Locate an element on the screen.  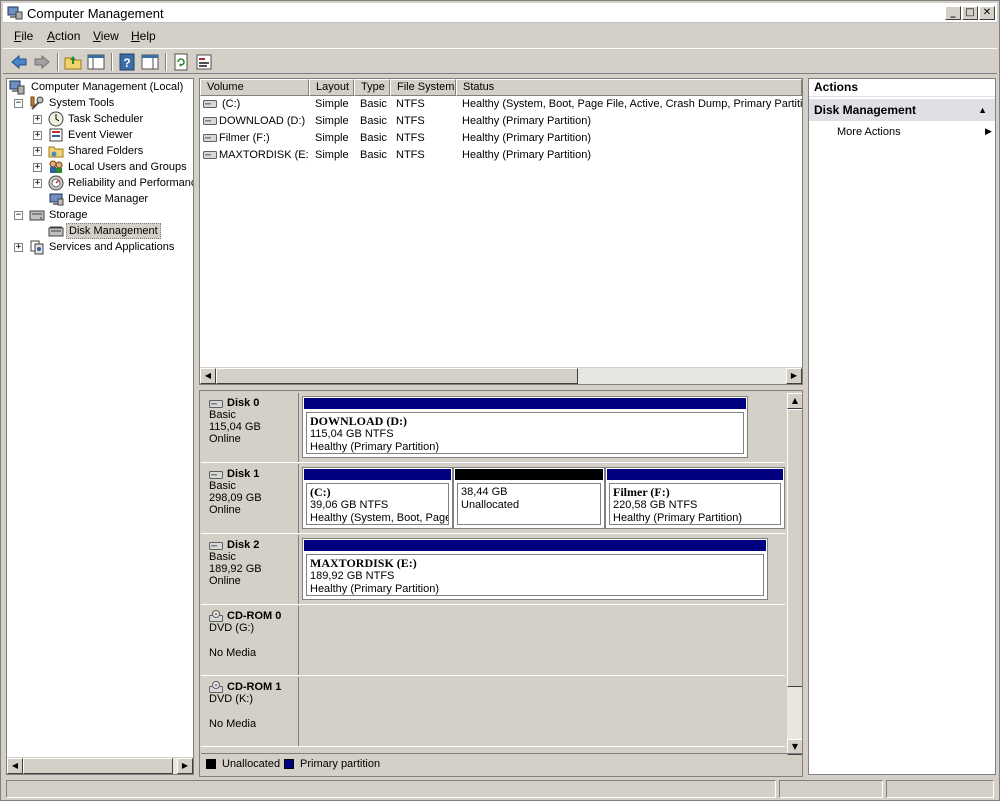
disk-view-vertical-scrollbar: ▲ ▼ is located at coordinates (794, 574).